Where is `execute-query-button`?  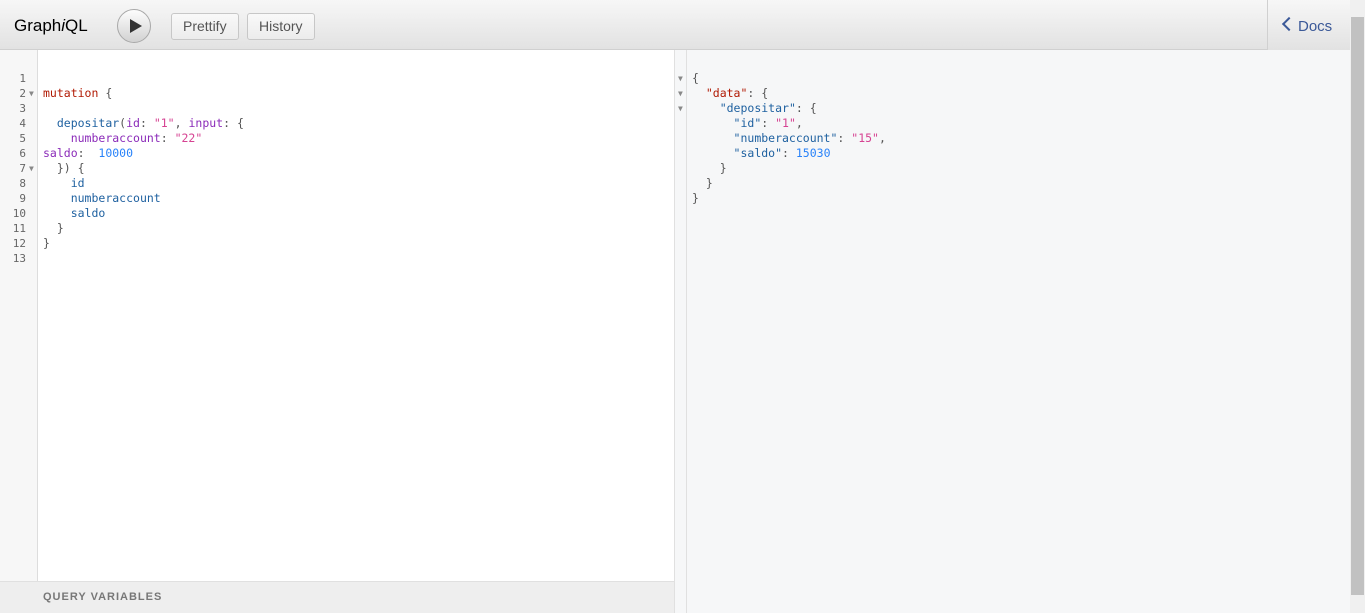 execute-query-button is located at coordinates (134, 26).